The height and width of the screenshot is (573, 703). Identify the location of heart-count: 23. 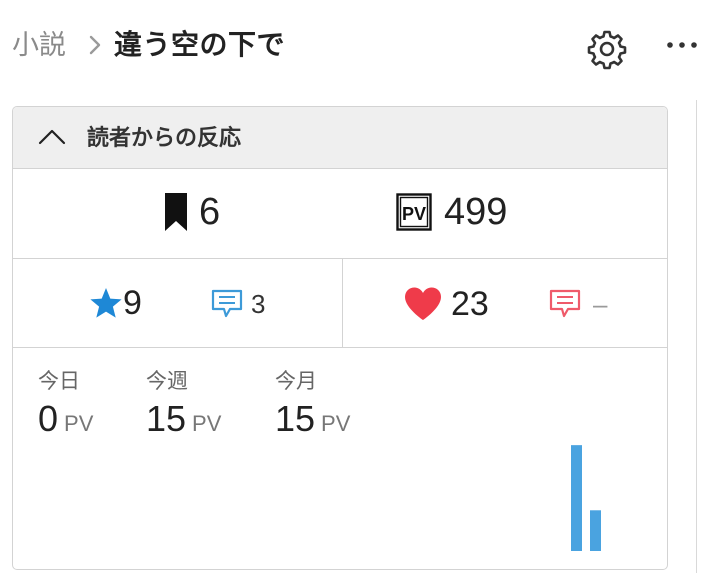
(470, 304).